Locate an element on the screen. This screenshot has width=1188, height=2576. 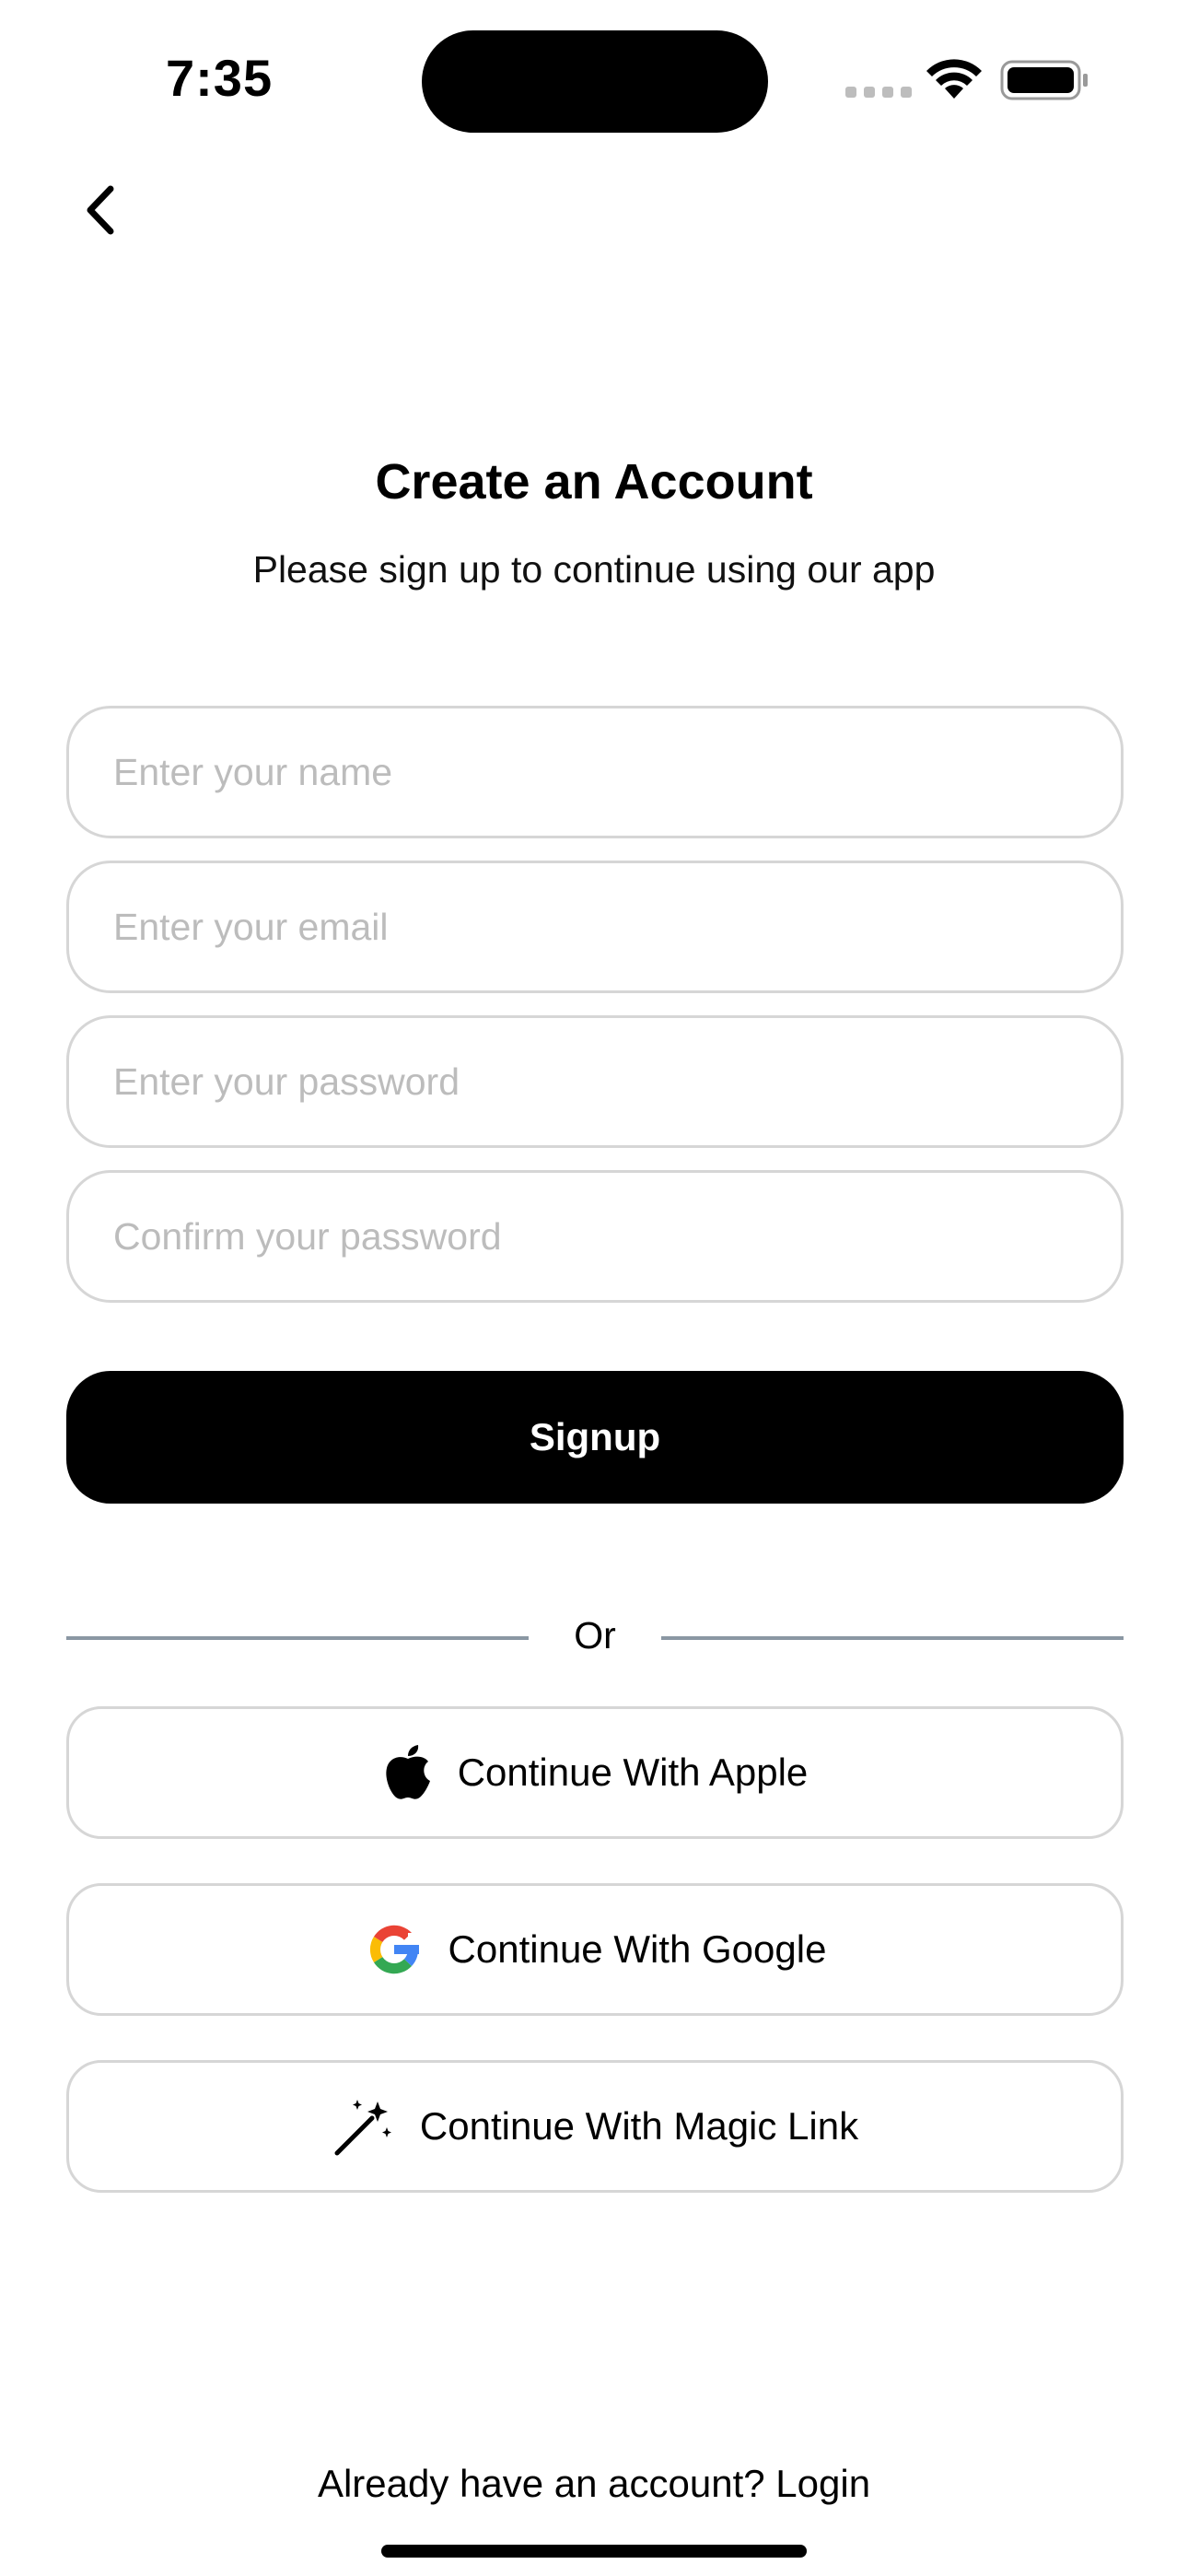
battery-icon is located at coordinates (1044, 80).